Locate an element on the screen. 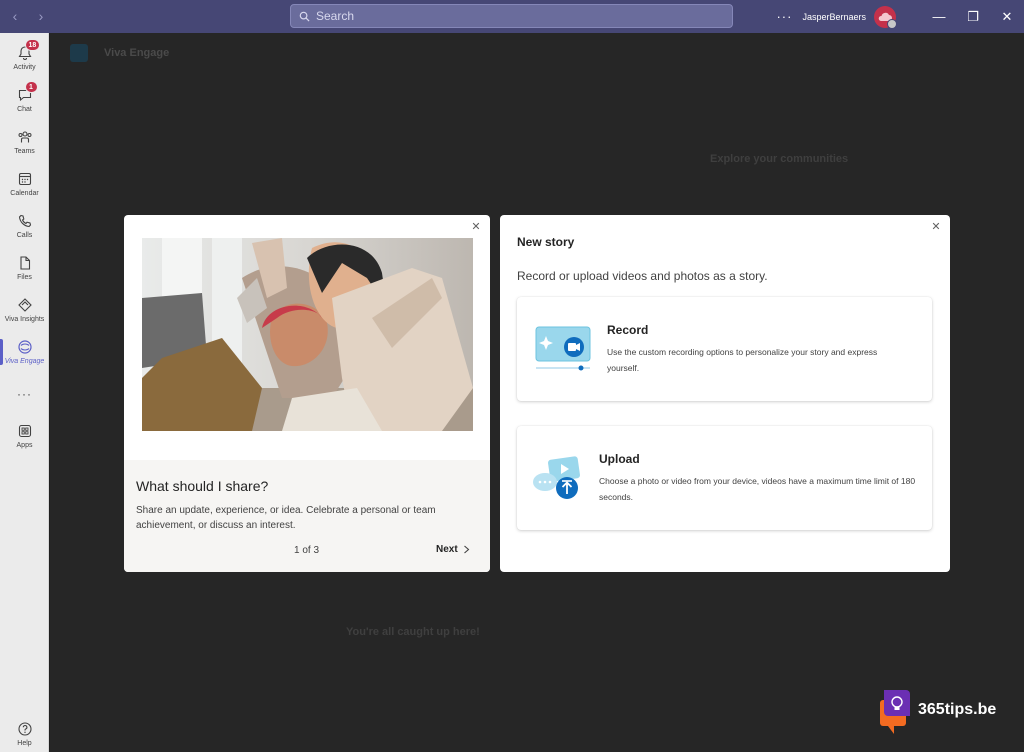 This screenshot has height=752, width=1024. chat-icon: 1 is located at coordinates (27, 92).